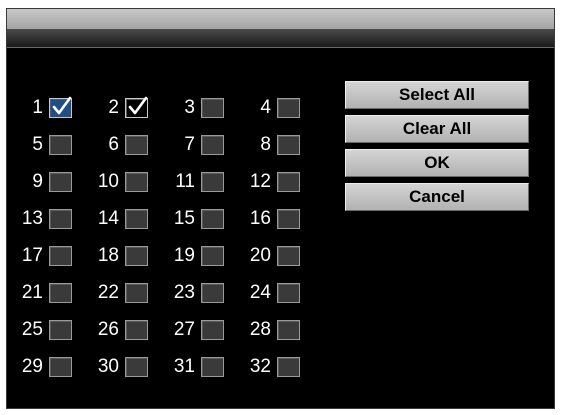 The height and width of the screenshot is (415, 561). I want to click on channel-item: 28, so click(281, 329).